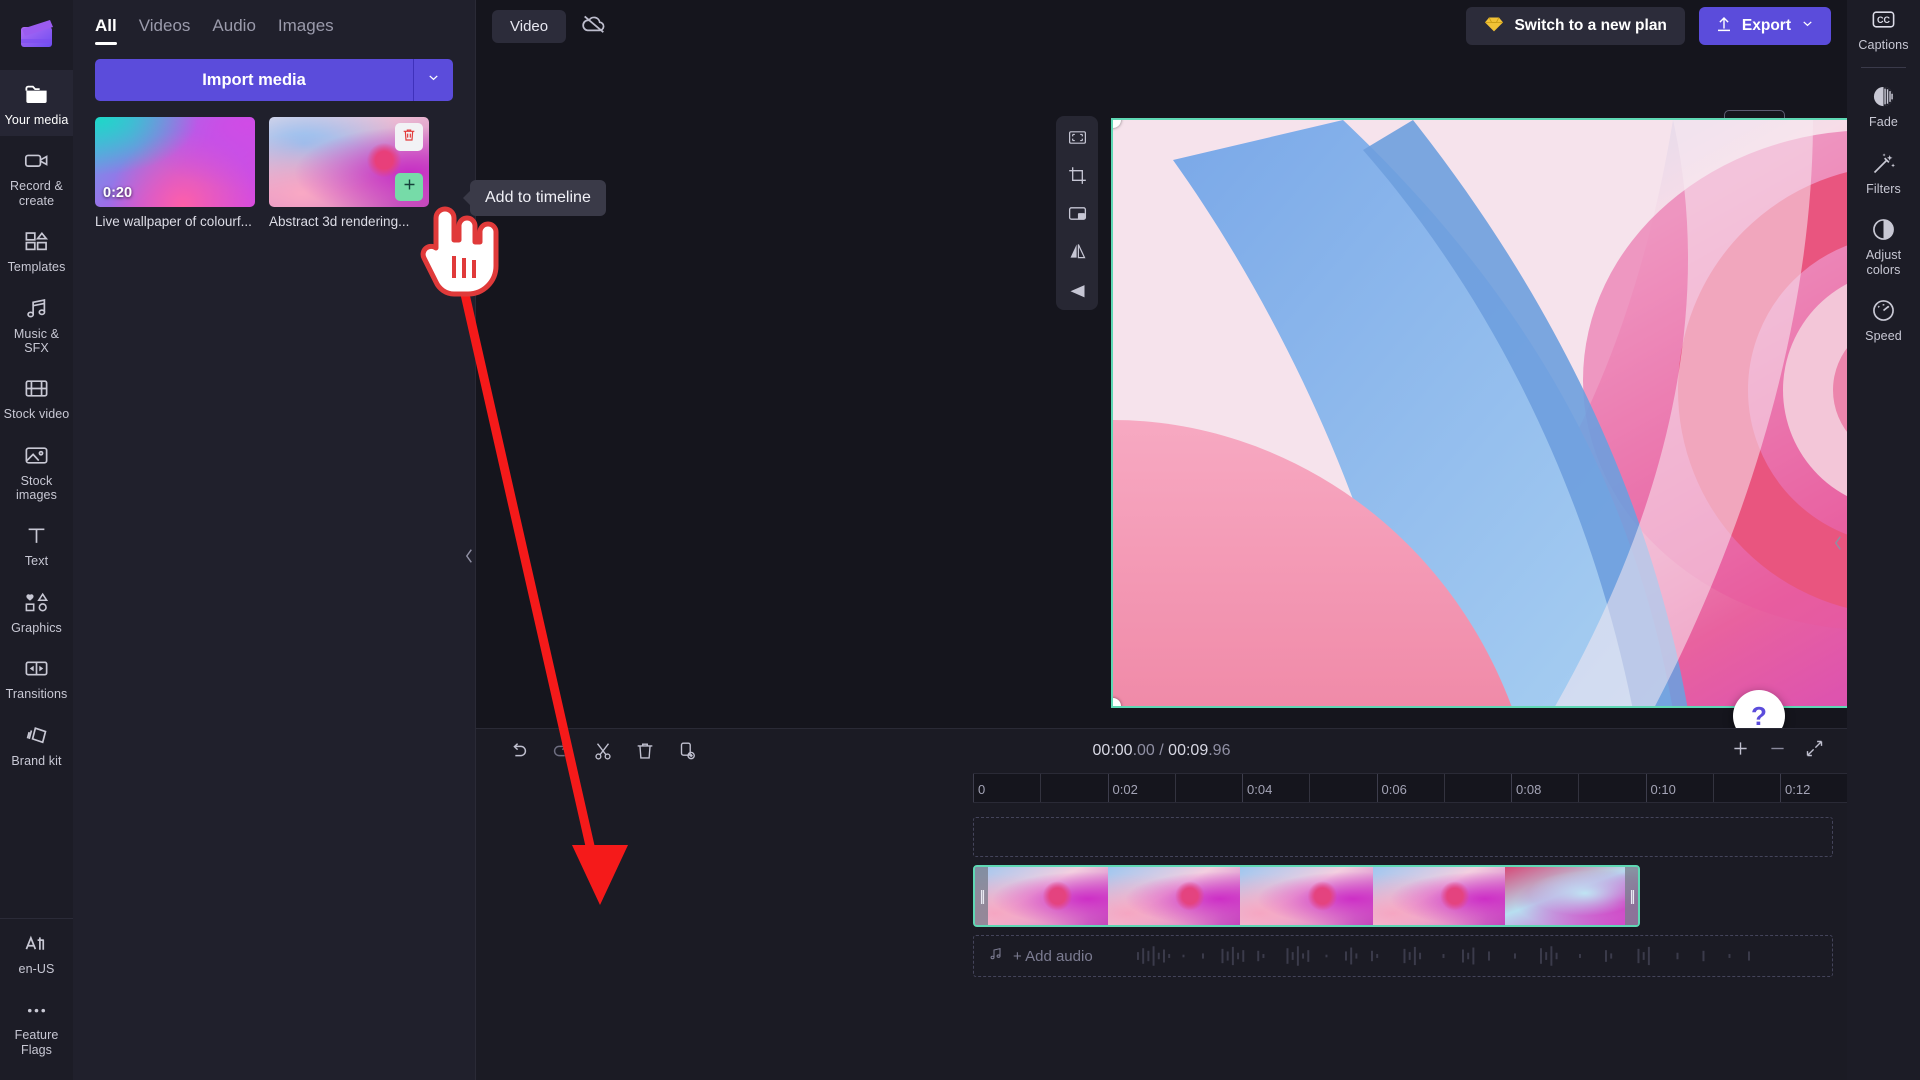 Image resolution: width=1920 pixels, height=1080 pixels. I want to click on picture-in-picture-icon, so click(1077, 213).